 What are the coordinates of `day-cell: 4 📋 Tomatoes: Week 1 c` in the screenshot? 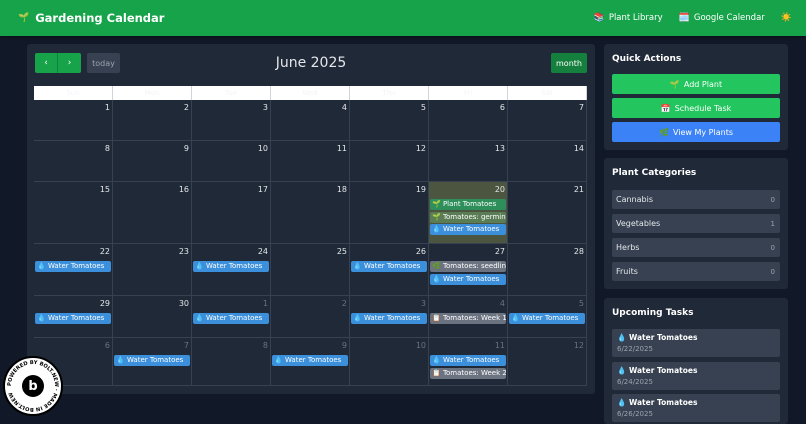 It's located at (468, 317).